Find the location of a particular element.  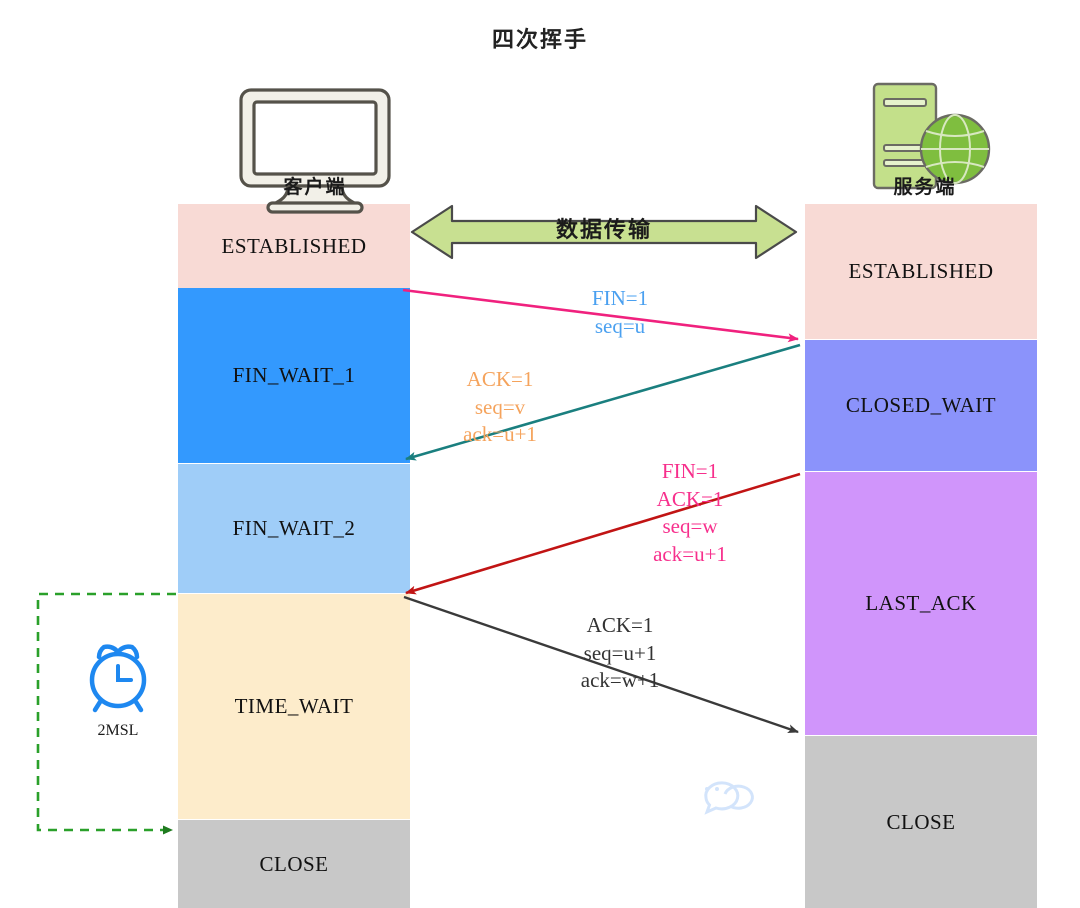

client-state-fin-wait-1: FIN_WAIT_1 is located at coordinates (294, 375).